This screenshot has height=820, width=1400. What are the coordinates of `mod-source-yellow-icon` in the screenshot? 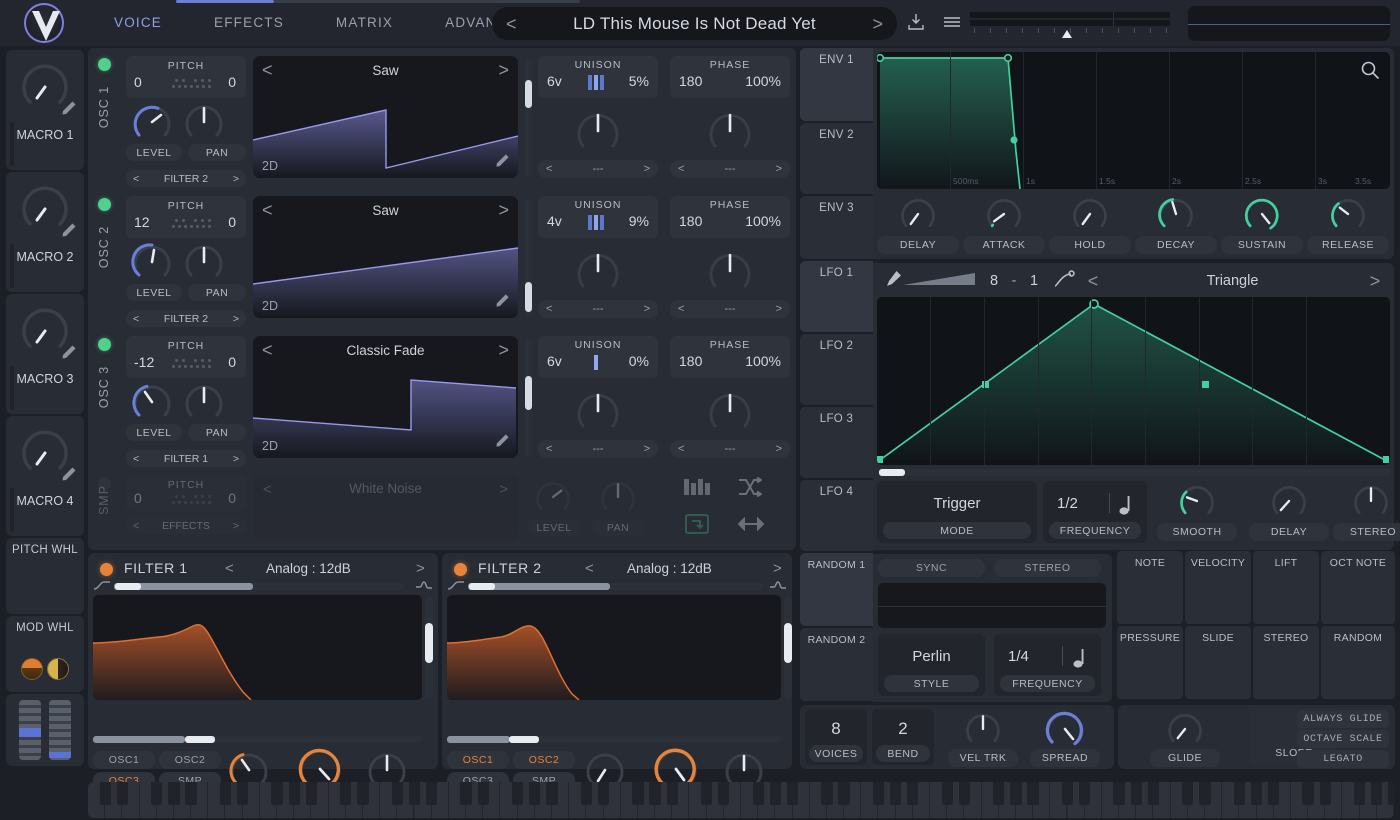 It's located at (58, 669).